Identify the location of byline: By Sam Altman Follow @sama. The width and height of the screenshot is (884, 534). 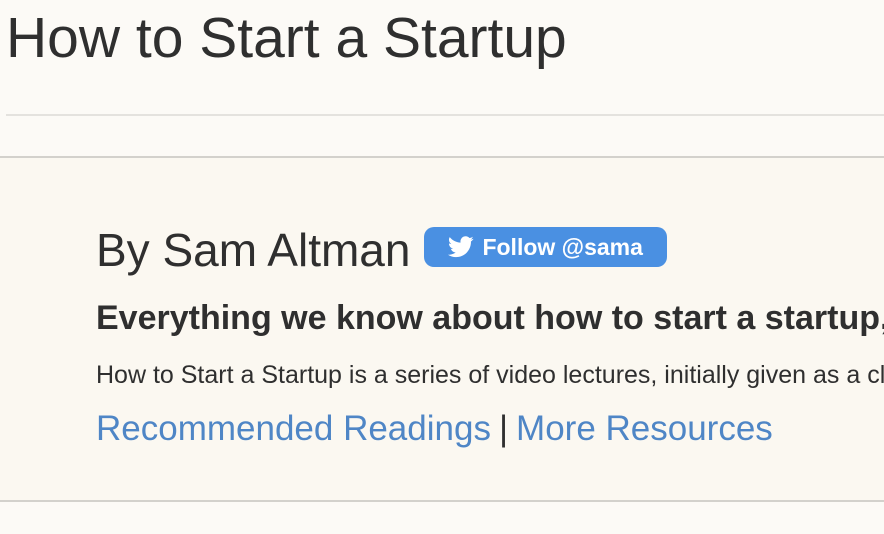
(381, 250).